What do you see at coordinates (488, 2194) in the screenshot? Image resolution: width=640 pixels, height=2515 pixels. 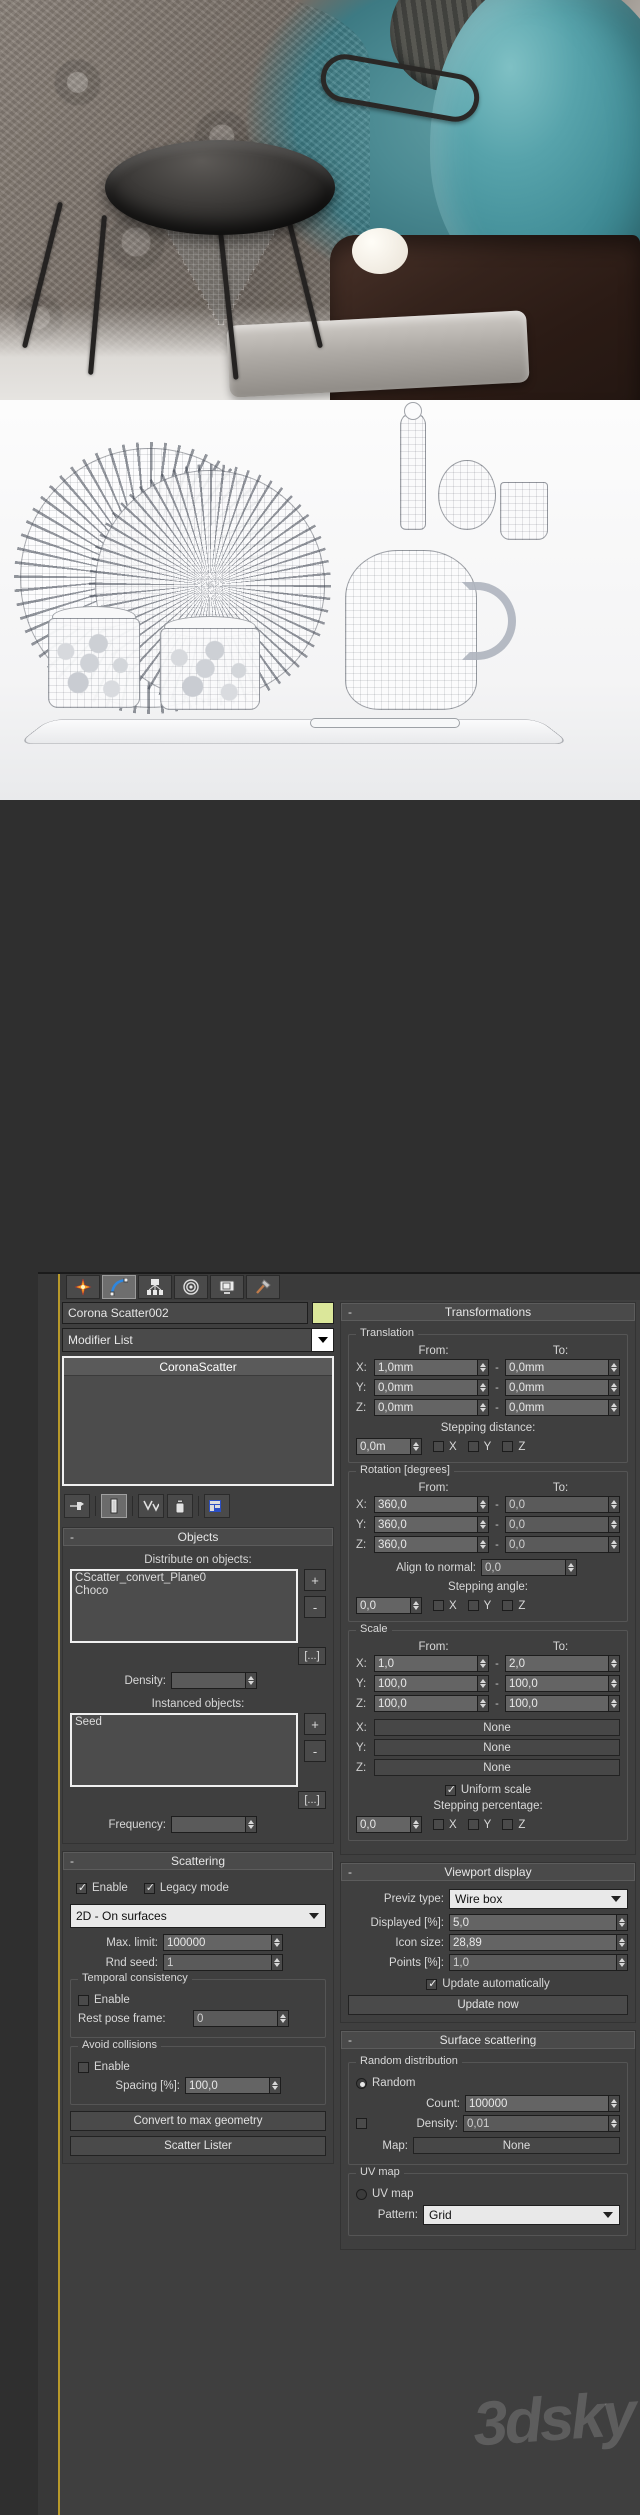 I see `uv-map-radio-row: UV map` at bounding box center [488, 2194].